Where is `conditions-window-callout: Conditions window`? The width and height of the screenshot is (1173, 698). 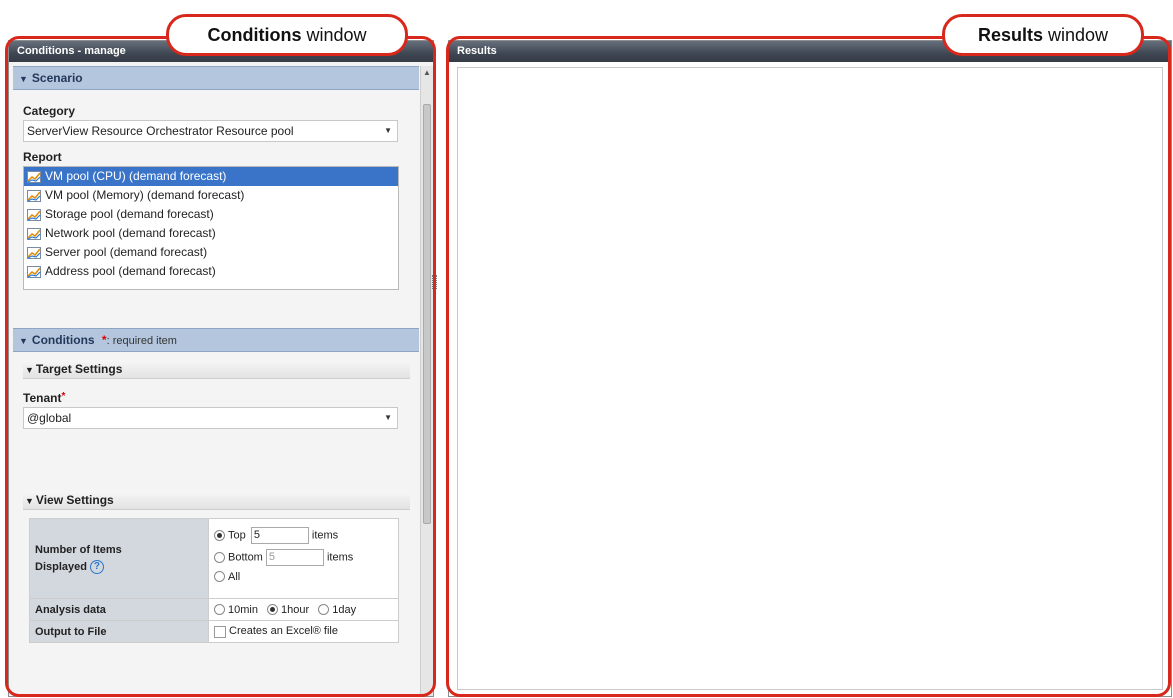
conditions-window-callout: Conditions window is located at coordinates (287, 35).